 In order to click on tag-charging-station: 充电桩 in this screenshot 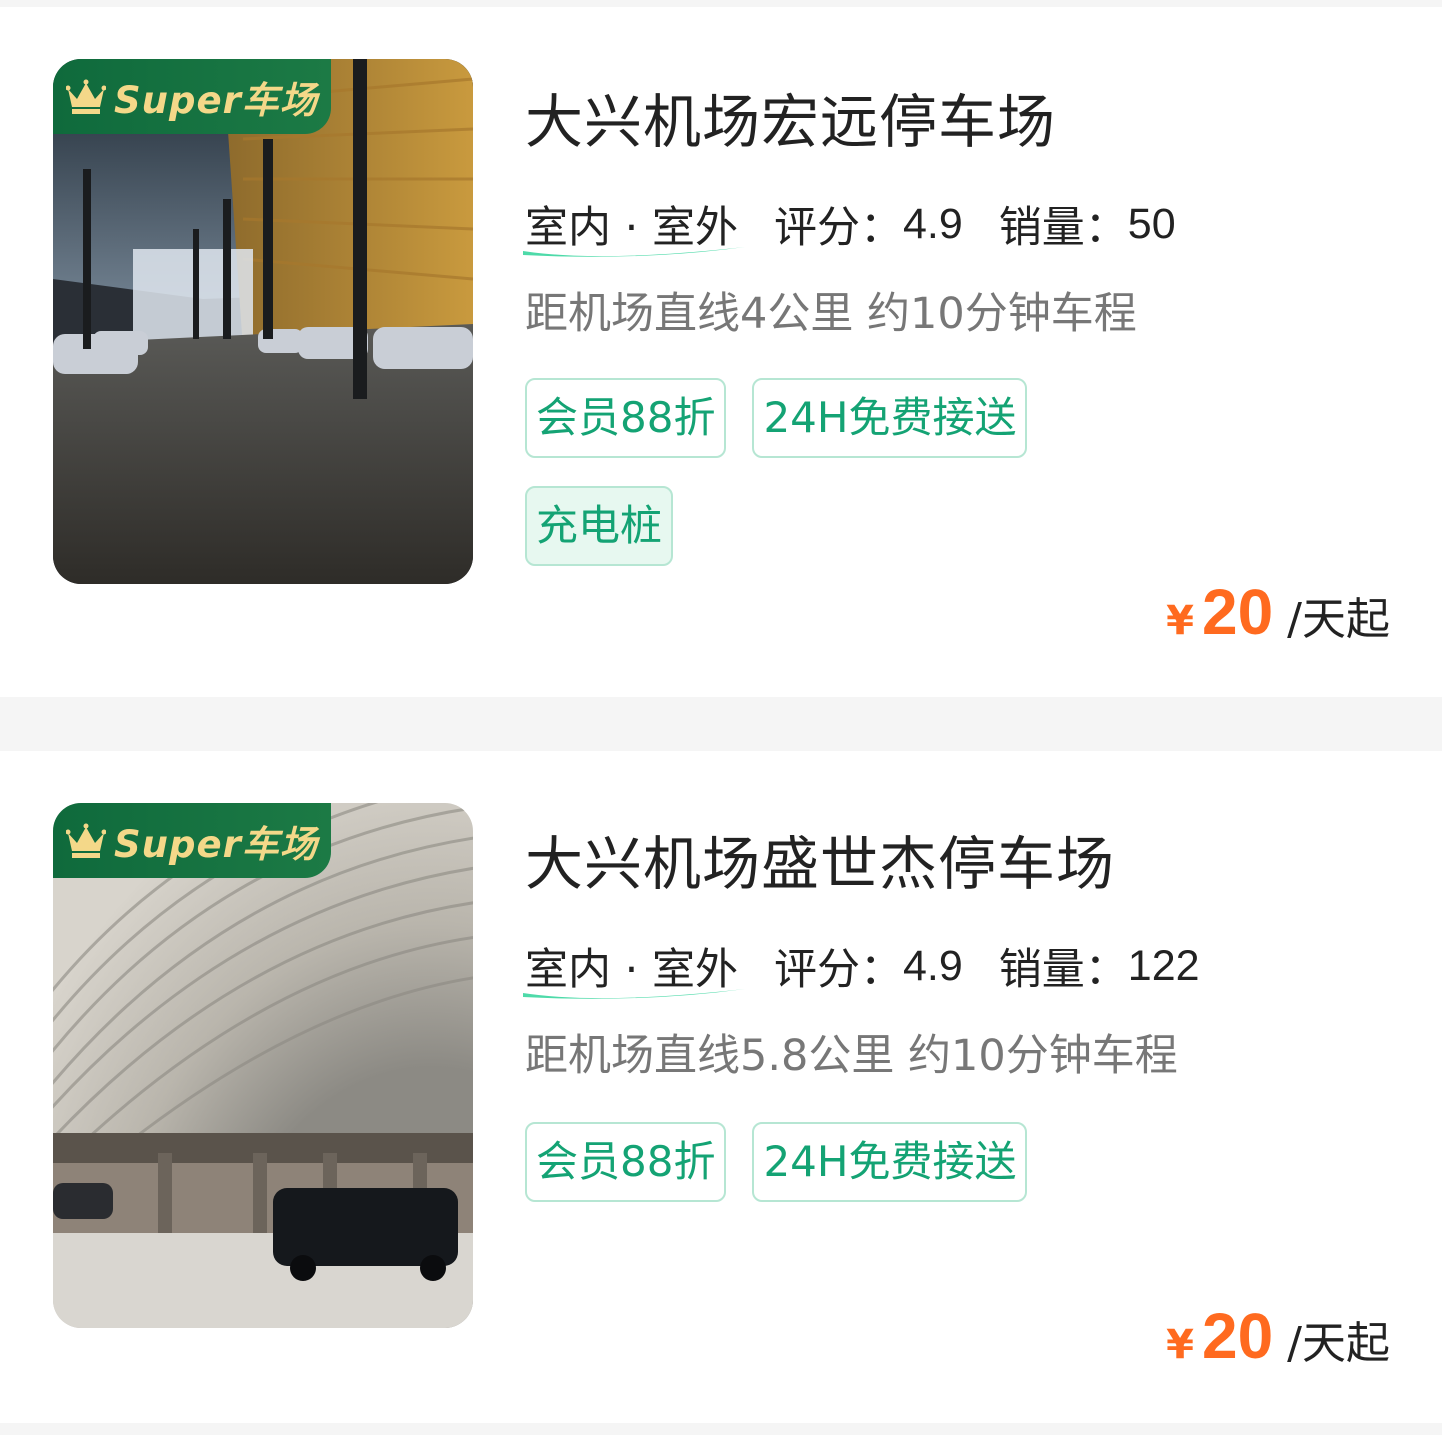, I will do `click(599, 526)`.